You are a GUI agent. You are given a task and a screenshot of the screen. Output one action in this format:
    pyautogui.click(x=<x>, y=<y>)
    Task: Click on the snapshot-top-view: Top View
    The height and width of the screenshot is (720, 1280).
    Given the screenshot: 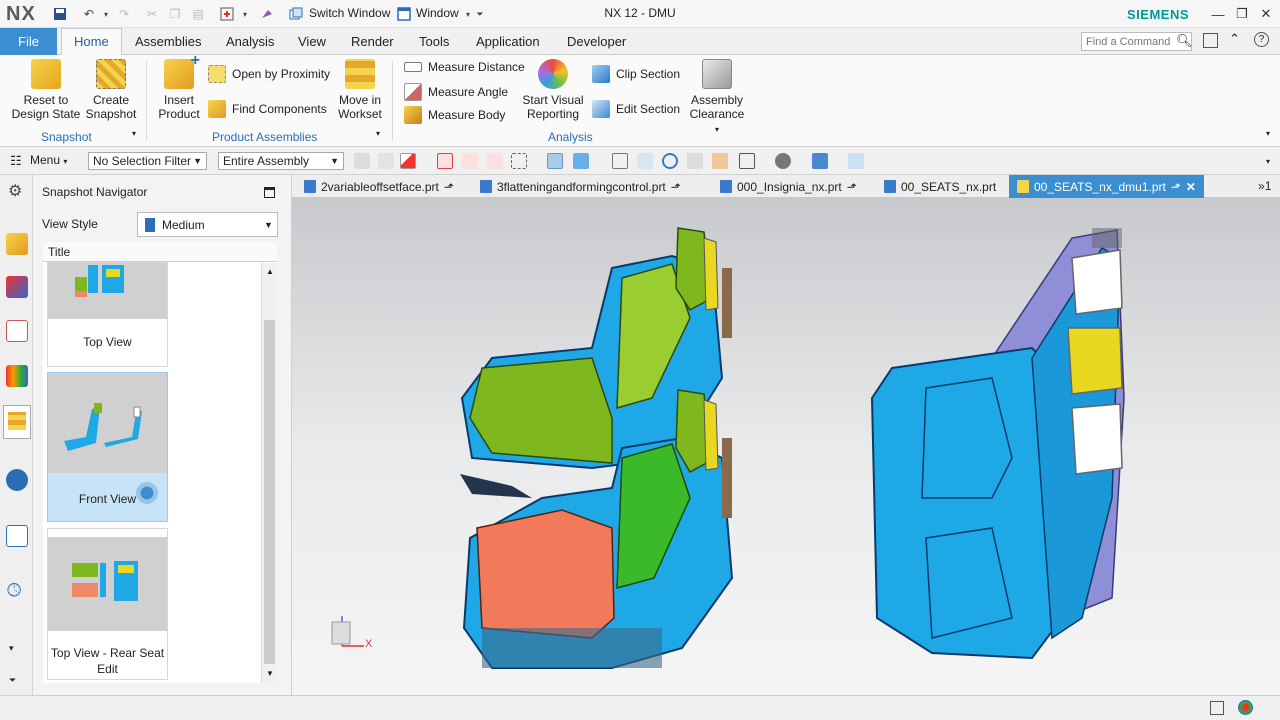 What is the action you would take?
    pyautogui.click(x=107, y=314)
    